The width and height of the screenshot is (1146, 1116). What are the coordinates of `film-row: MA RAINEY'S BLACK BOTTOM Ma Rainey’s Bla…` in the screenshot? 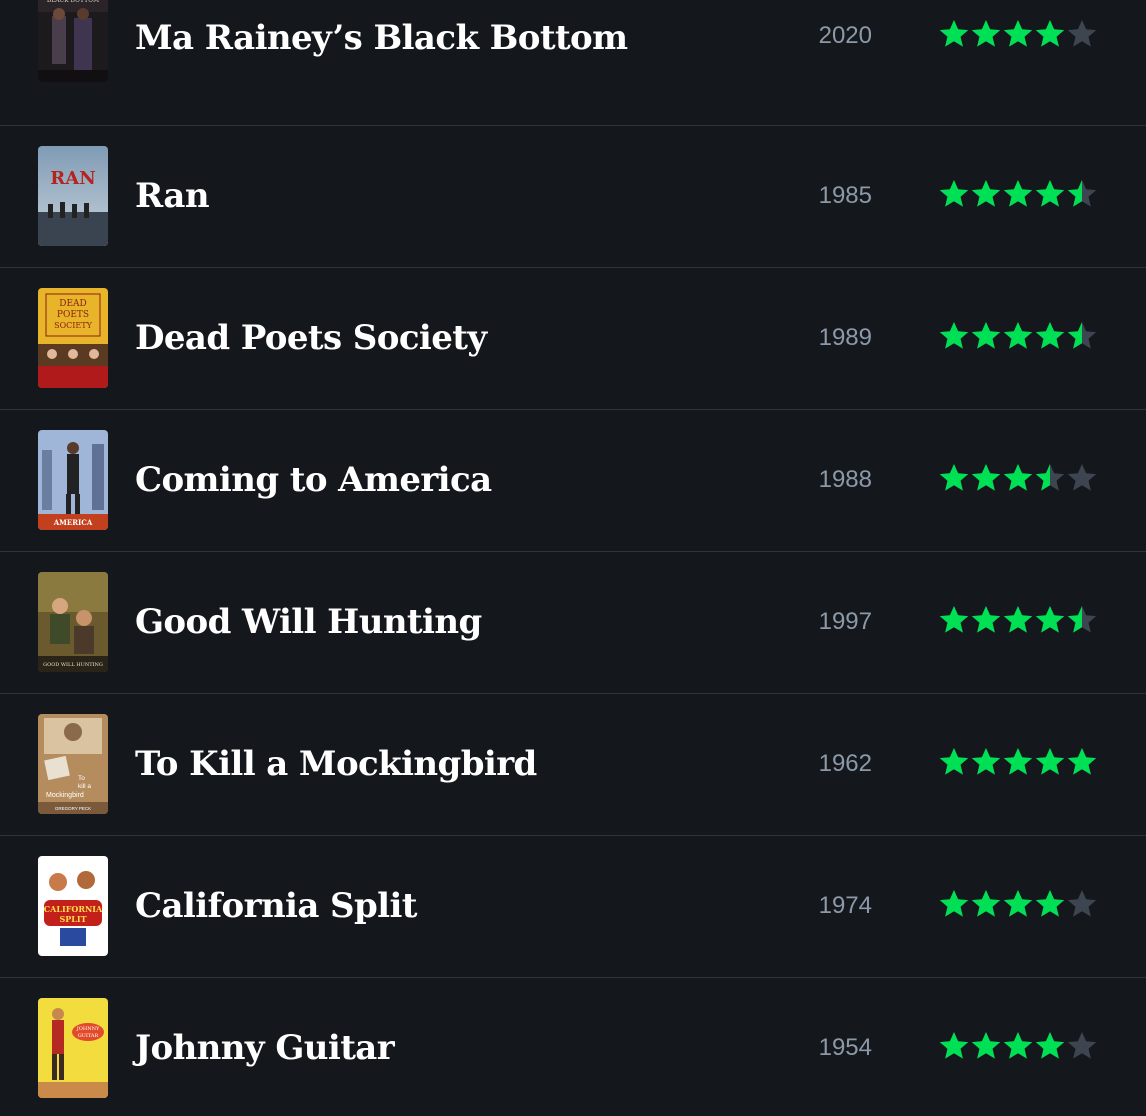 It's located at (573, 63).